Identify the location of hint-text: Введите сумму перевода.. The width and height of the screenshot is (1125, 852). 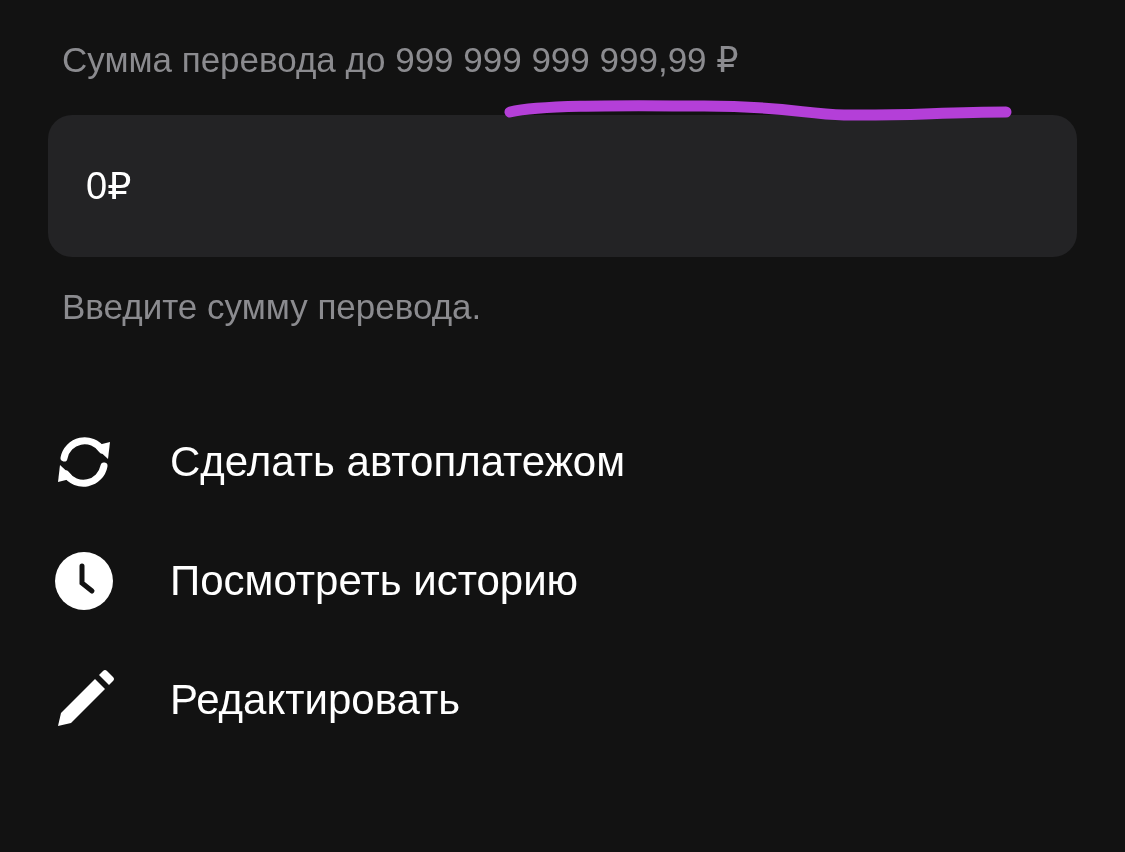
(271, 307).